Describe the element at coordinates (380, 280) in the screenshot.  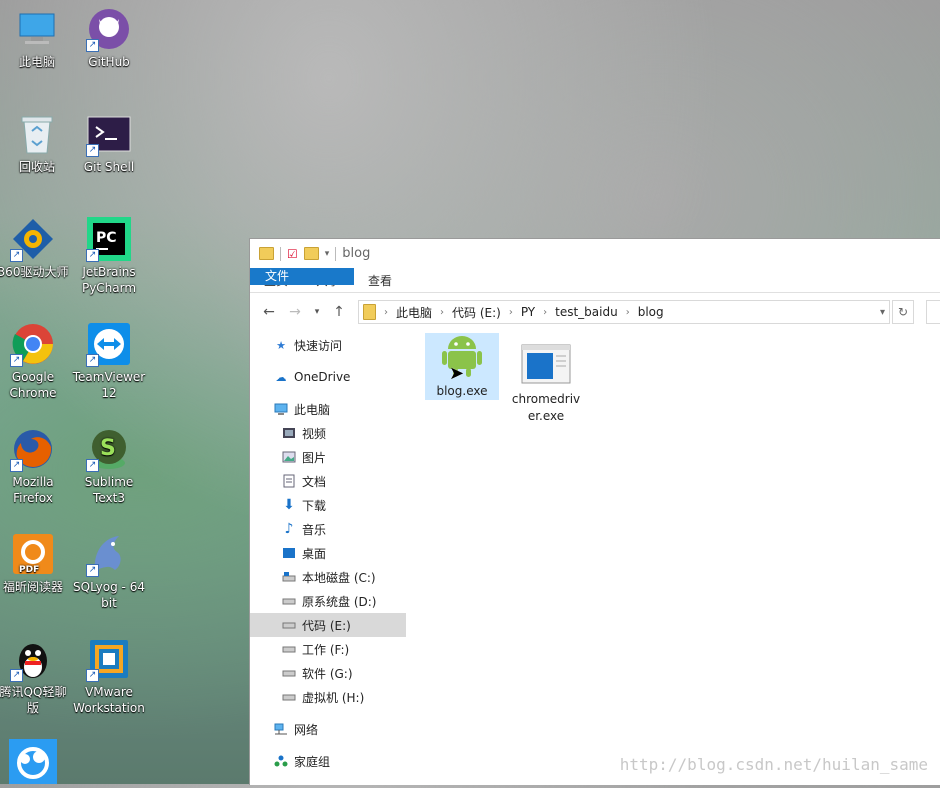
I see `tab-view: 查看` at that location.